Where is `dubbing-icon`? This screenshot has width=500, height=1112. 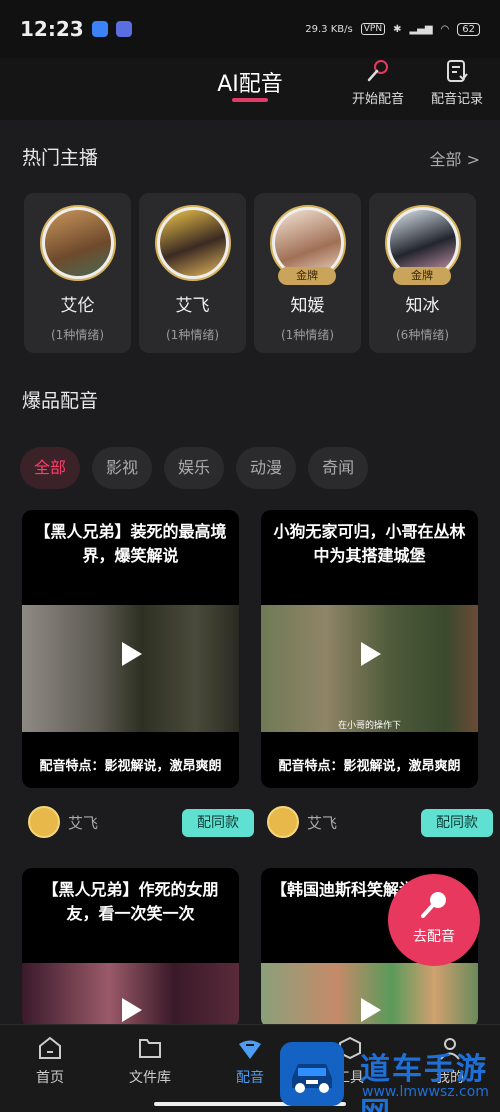
dubbing-icon is located at coordinates (250, 1049).